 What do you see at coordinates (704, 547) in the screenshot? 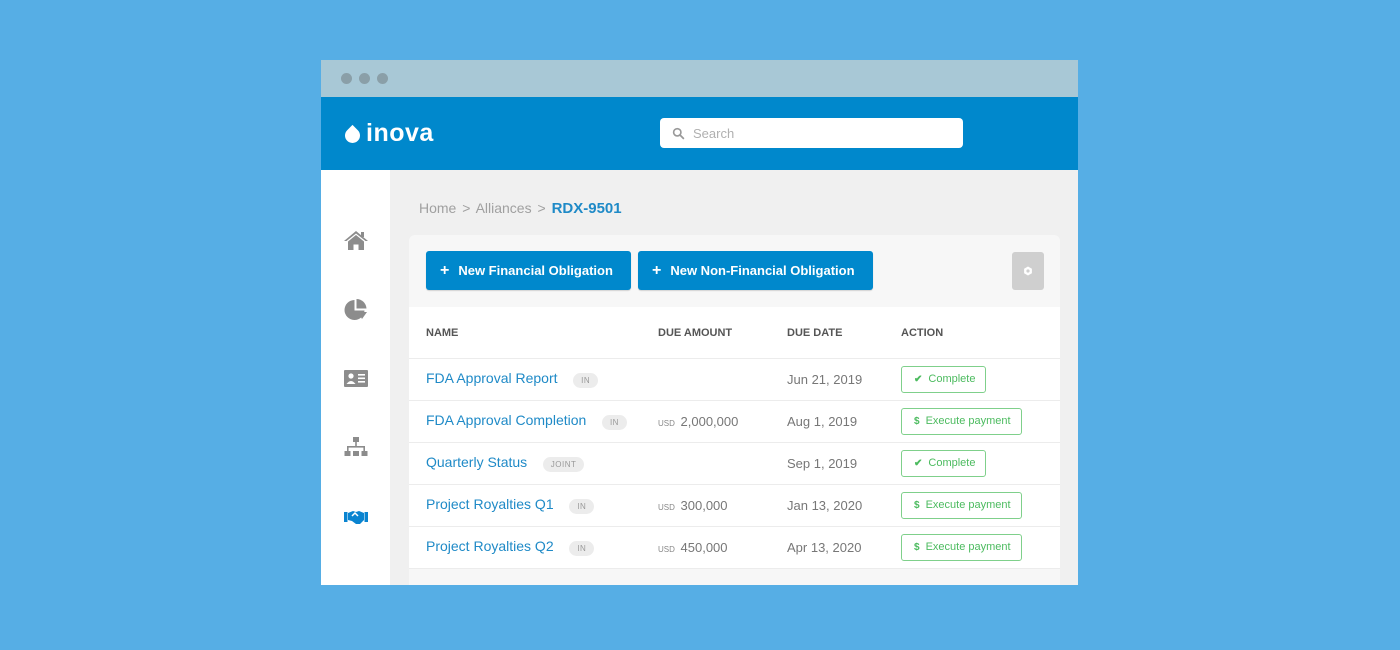
I see `due-amount: 450,000` at bounding box center [704, 547].